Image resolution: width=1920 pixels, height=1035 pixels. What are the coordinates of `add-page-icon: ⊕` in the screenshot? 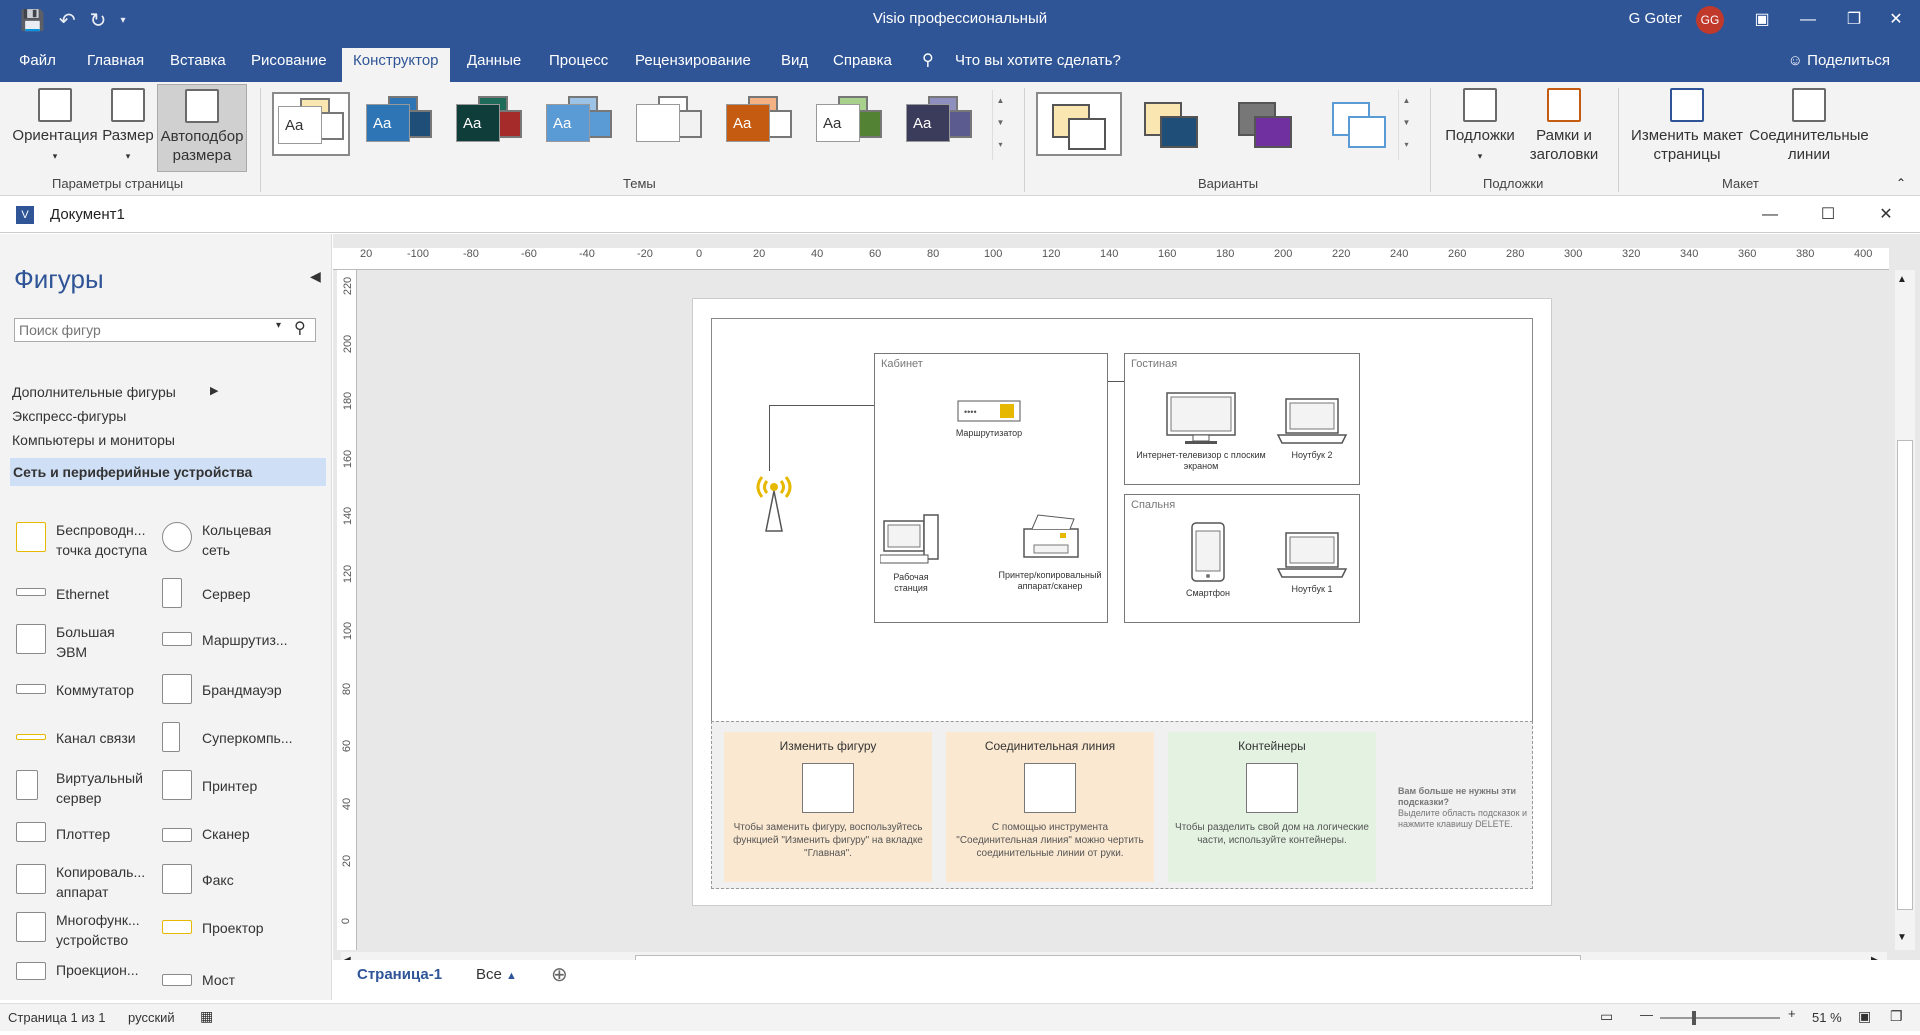 It's located at (559, 974).